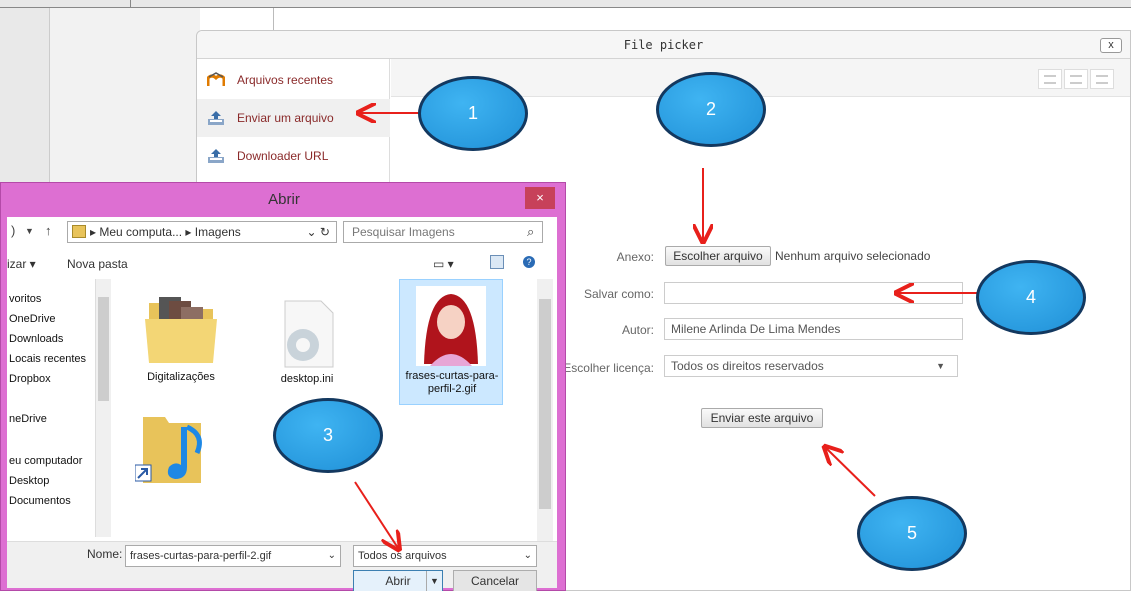 The image size is (1131, 591). I want to click on repo-item-label: Enviar um arquivo, so click(285, 118).